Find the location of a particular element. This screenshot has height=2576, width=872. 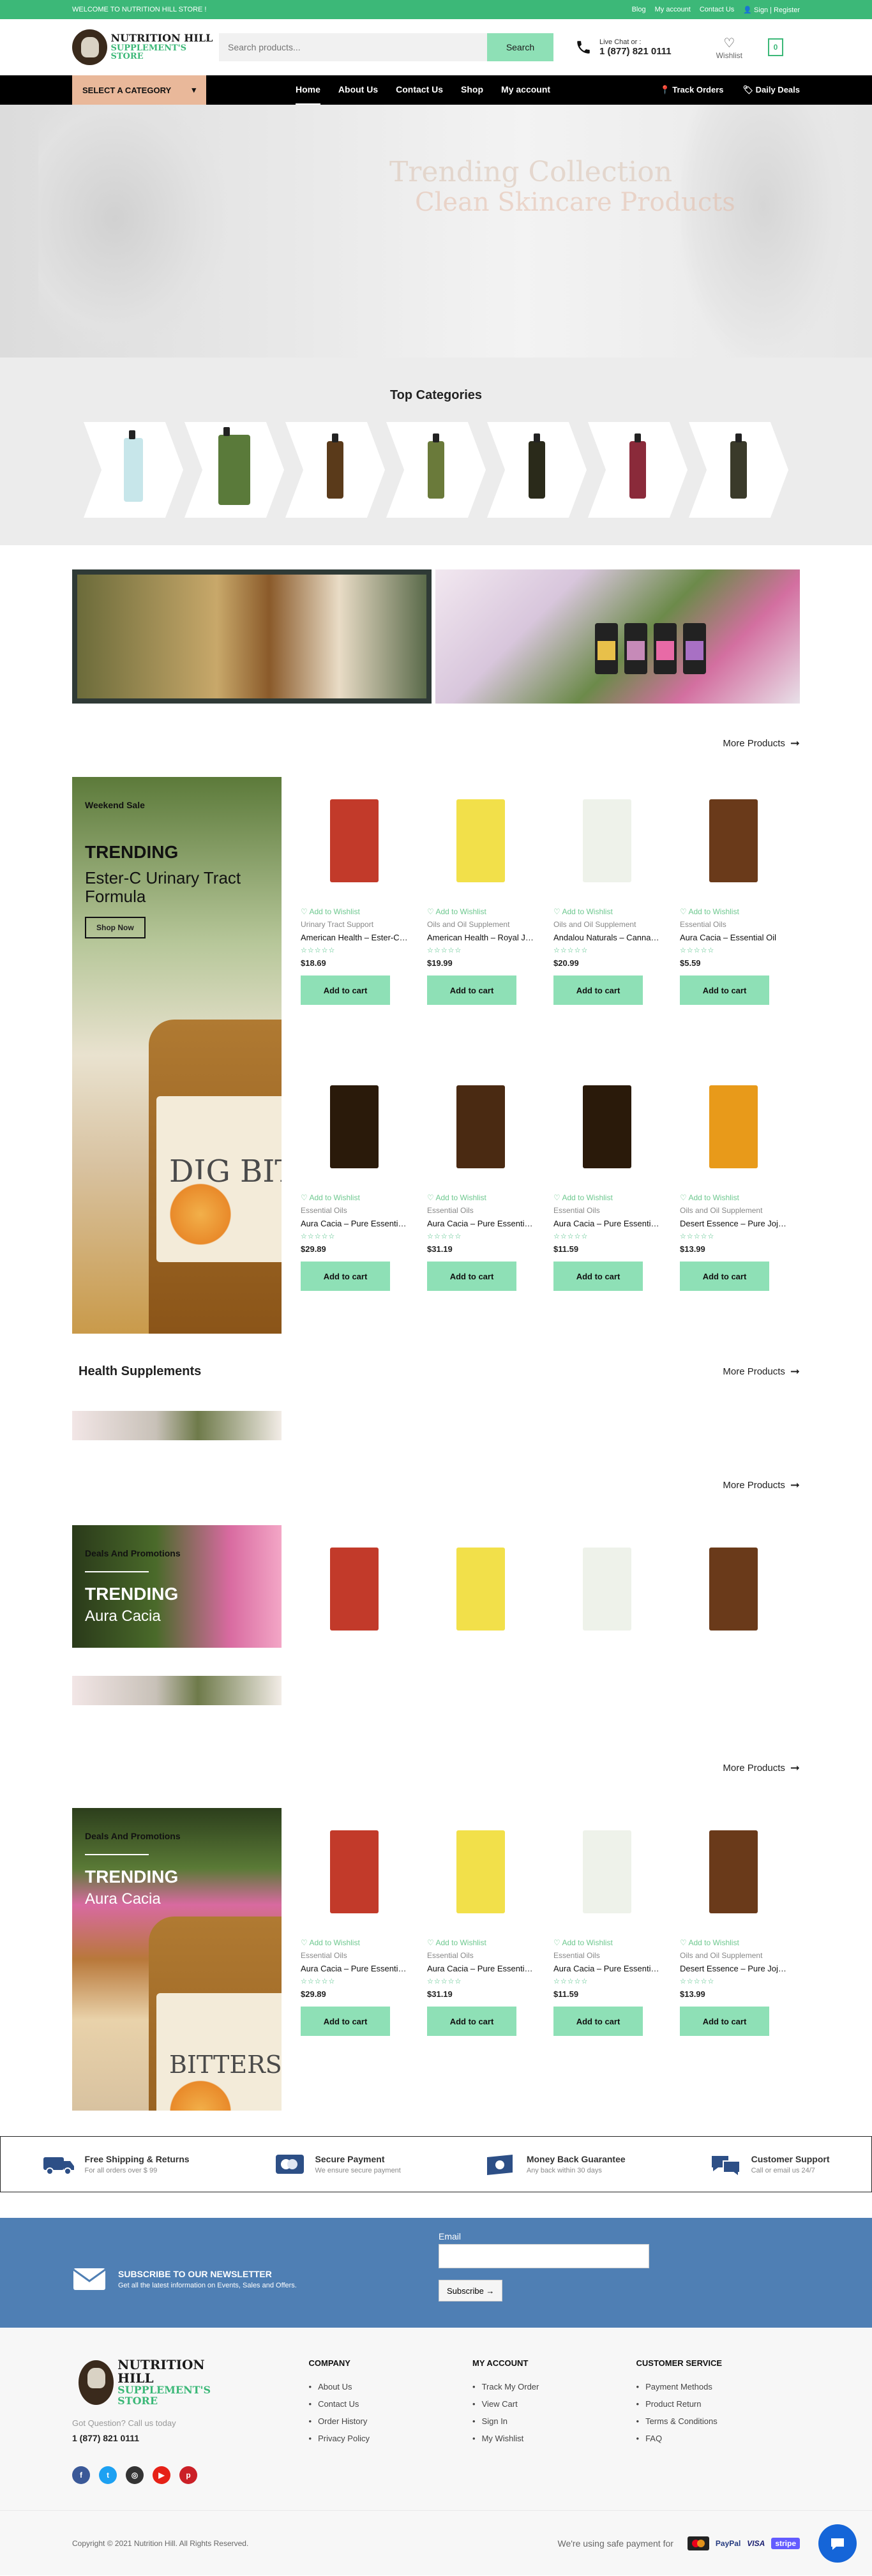

daily-deals-link: 🏷 Daily Deals is located at coordinates (771, 90).